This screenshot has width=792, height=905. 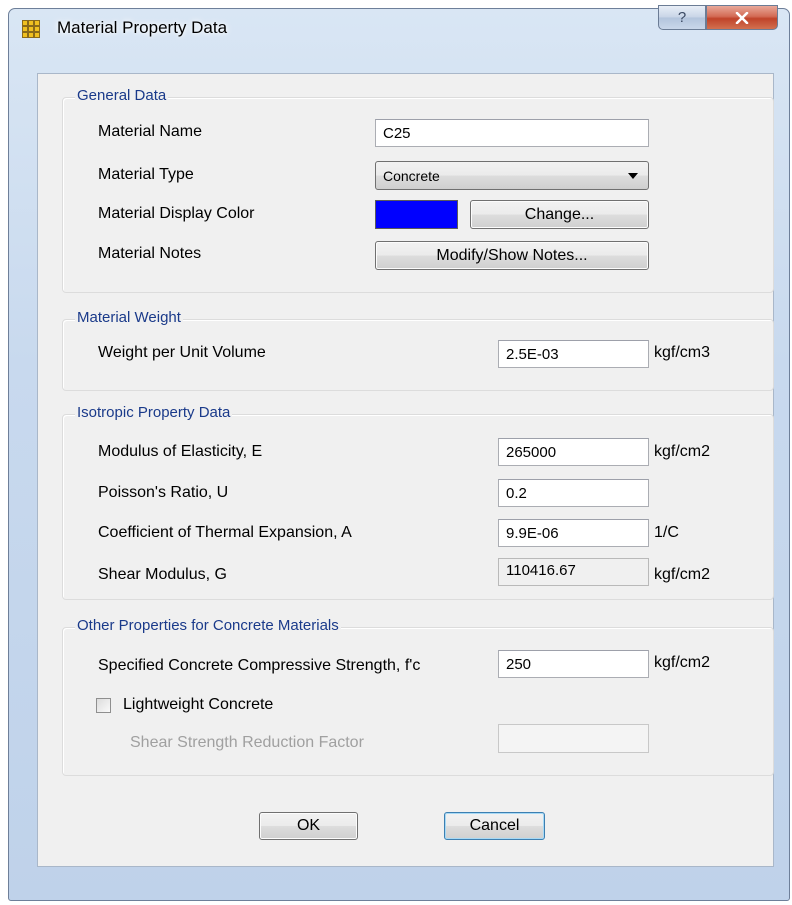 I want to click on close-icon, so click(x=742, y=17).